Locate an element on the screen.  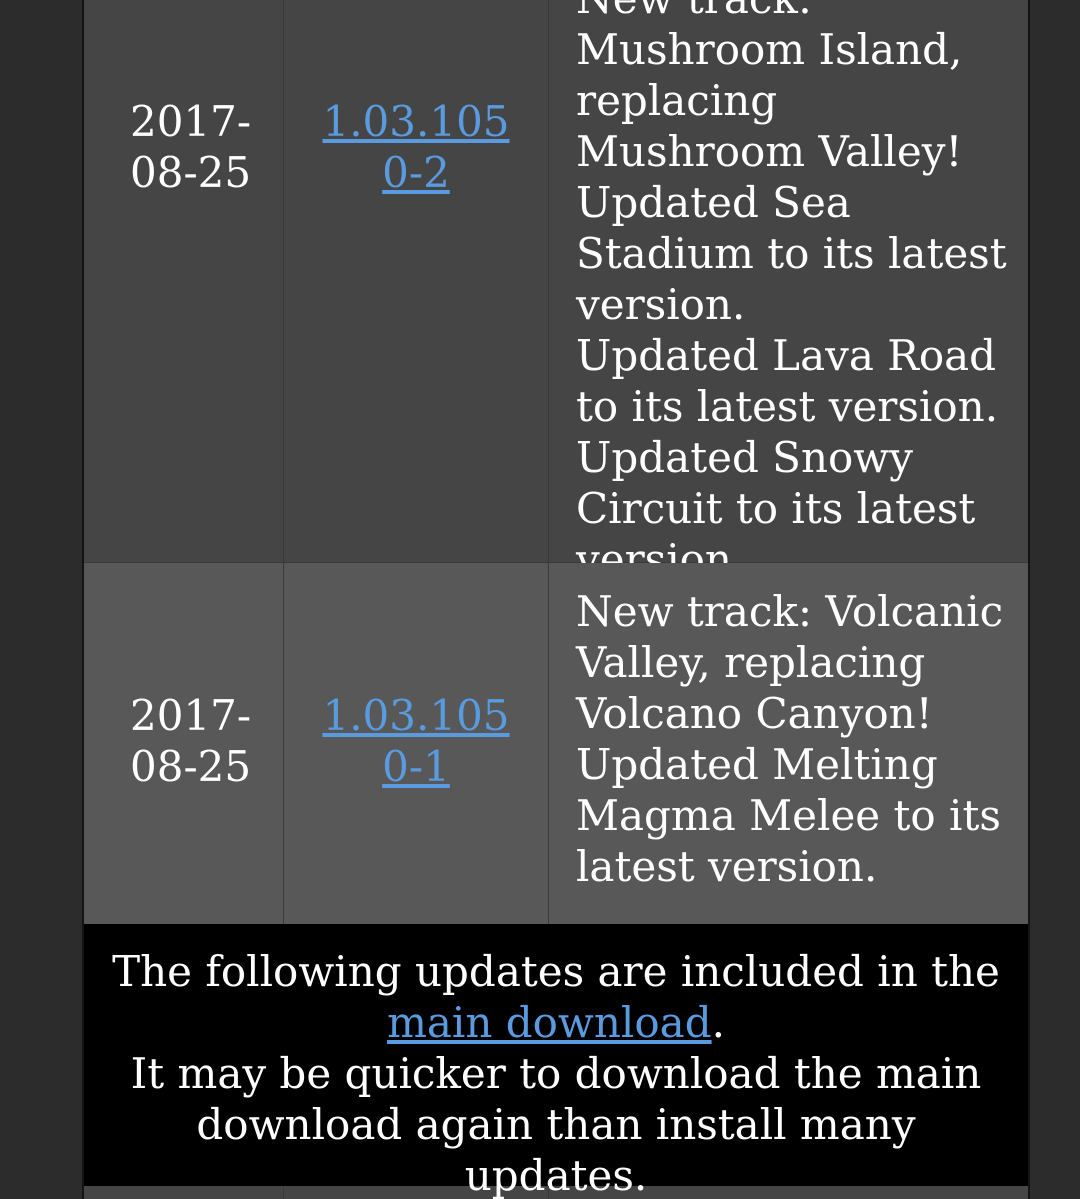
version-cell is located at coordinates (416, 1192).